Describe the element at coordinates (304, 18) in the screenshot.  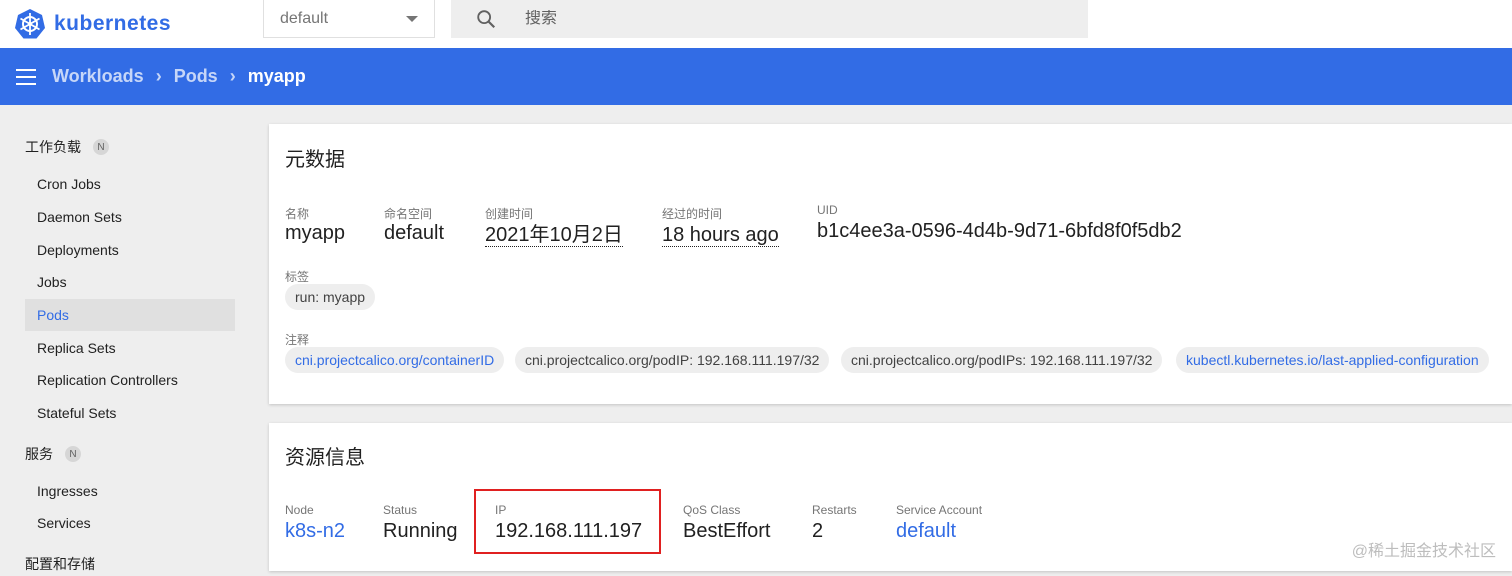
I see `namespace-value: default` at that location.